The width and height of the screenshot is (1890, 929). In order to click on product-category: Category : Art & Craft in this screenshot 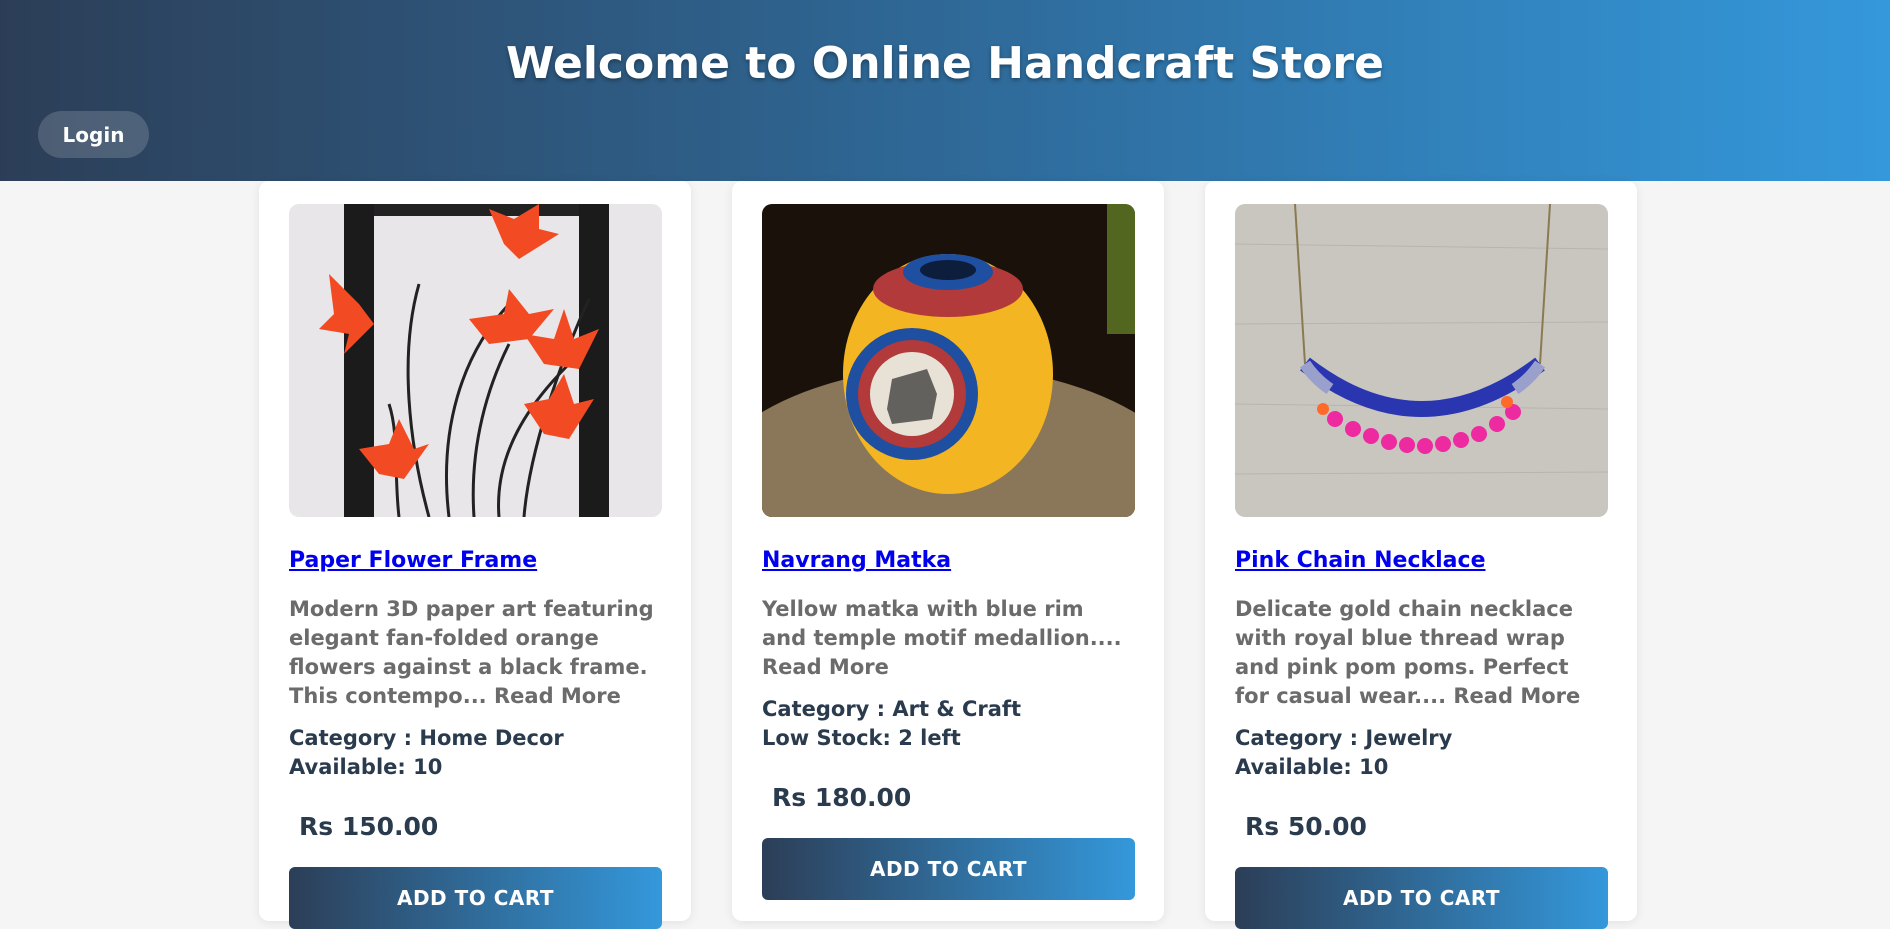, I will do `click(892, 709)`.